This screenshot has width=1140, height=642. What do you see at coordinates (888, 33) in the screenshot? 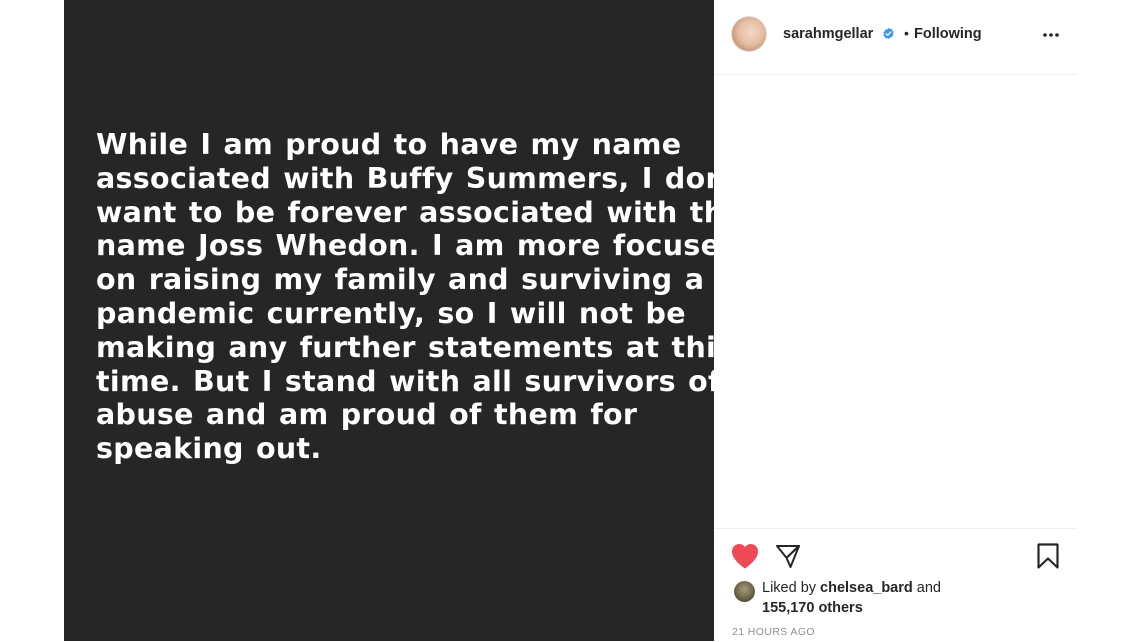
I see `verified-badge-icon` at bounding box center [888, 33].